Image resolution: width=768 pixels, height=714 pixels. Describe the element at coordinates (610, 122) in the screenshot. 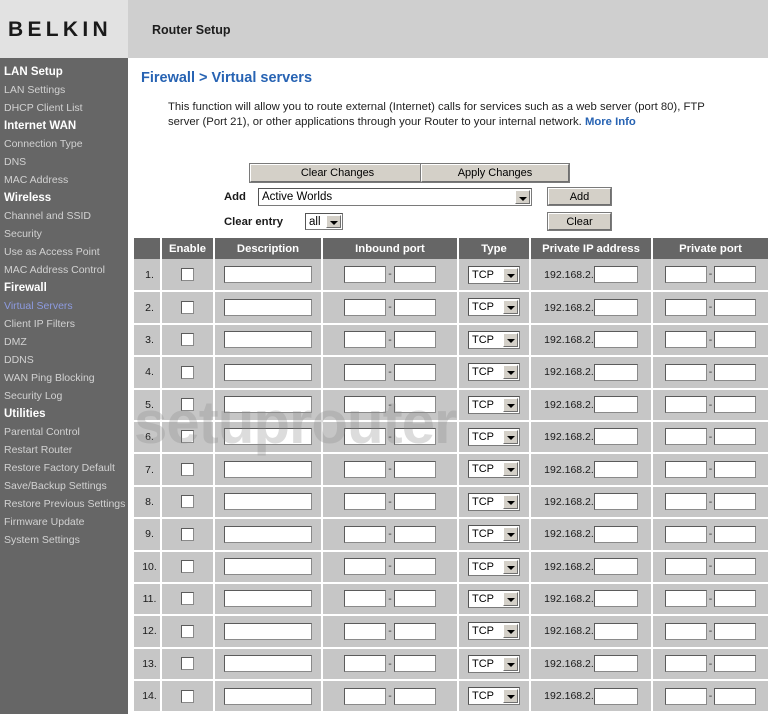

I see `more-info-link: More Info` at that location.